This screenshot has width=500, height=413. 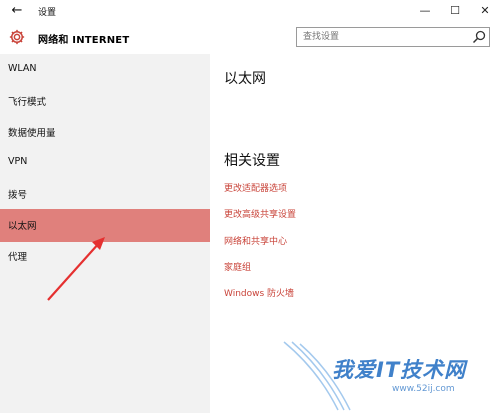 What do you see at coordinates (245, 79) in the screenshot?
I see `page-title: 以太网` at bounding box center [245, 79].